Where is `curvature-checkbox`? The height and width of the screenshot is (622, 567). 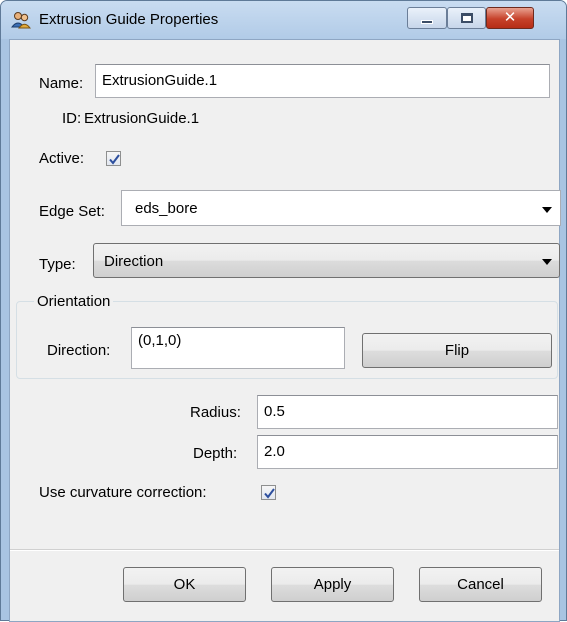 curvature-checkbox is located at coordinates (268, 492).